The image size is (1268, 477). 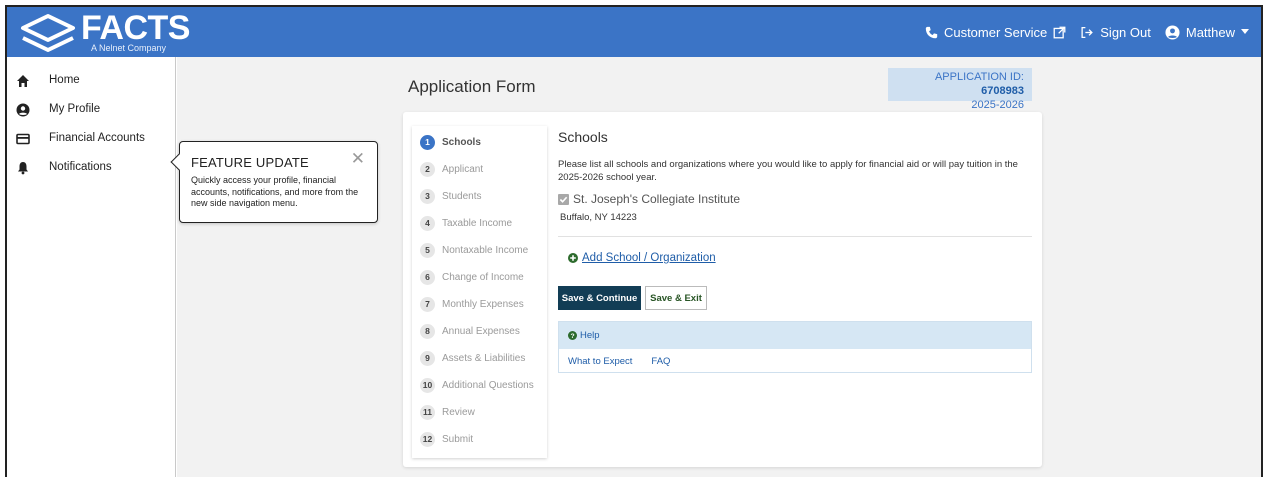 What do you see at coordinates (573, 258) in the screenshot?
I see `plus-circle-icon` at bounding box center [573, 258].